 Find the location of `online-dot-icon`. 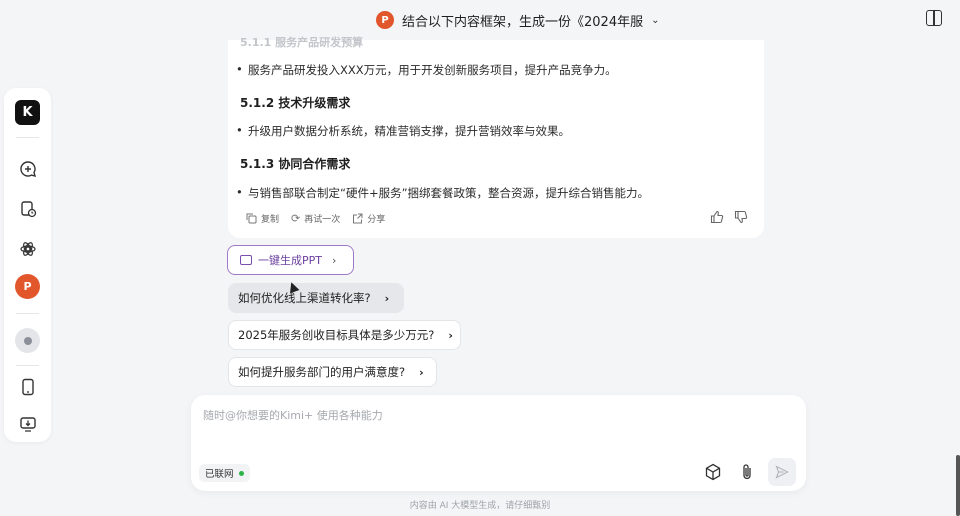

online-dot-icon is located at coordinates (241, 473).